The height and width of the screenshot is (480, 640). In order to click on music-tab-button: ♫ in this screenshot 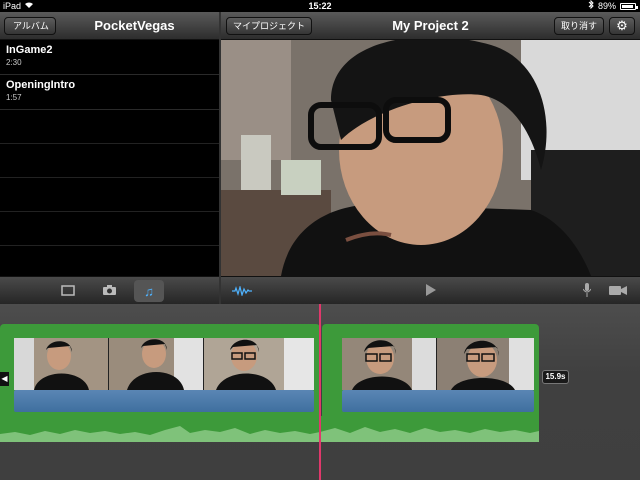, I will do `click(149, 291)`.